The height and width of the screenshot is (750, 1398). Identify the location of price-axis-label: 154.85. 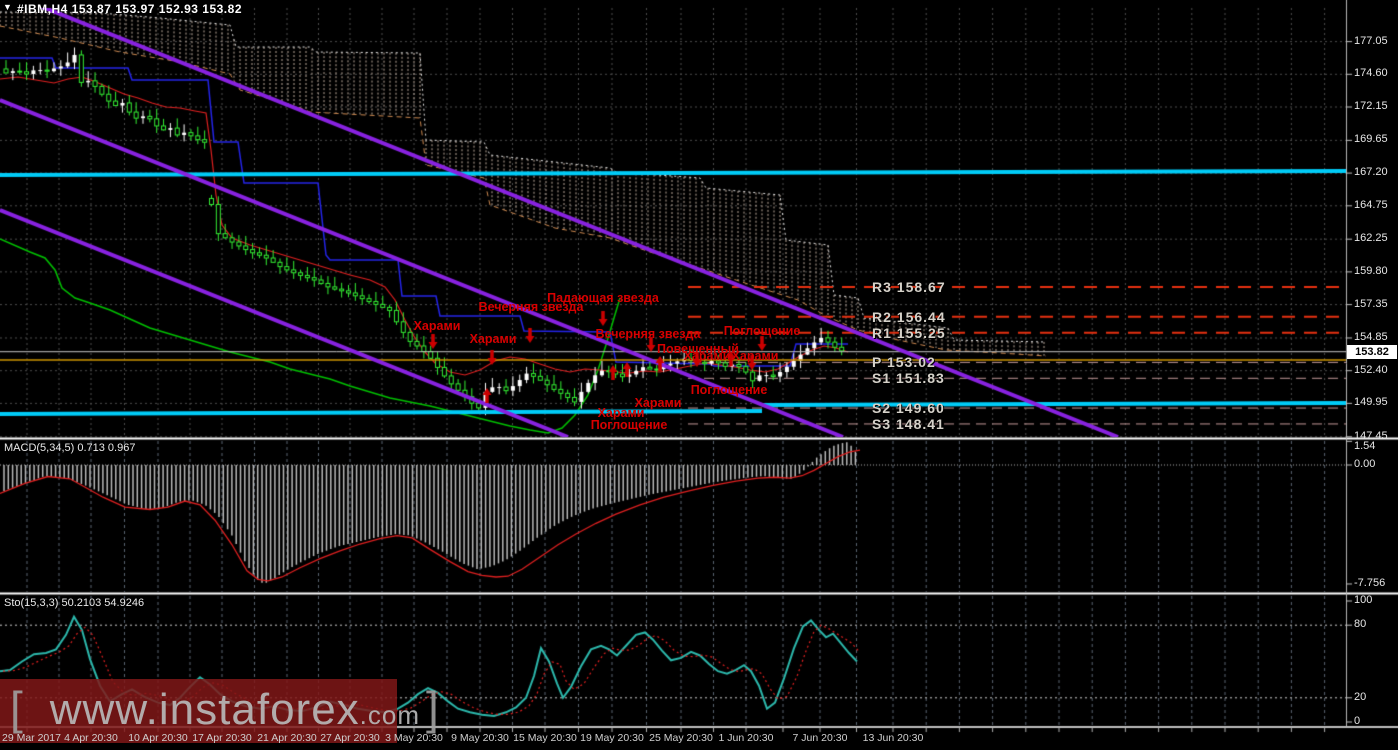
(1371, 336).